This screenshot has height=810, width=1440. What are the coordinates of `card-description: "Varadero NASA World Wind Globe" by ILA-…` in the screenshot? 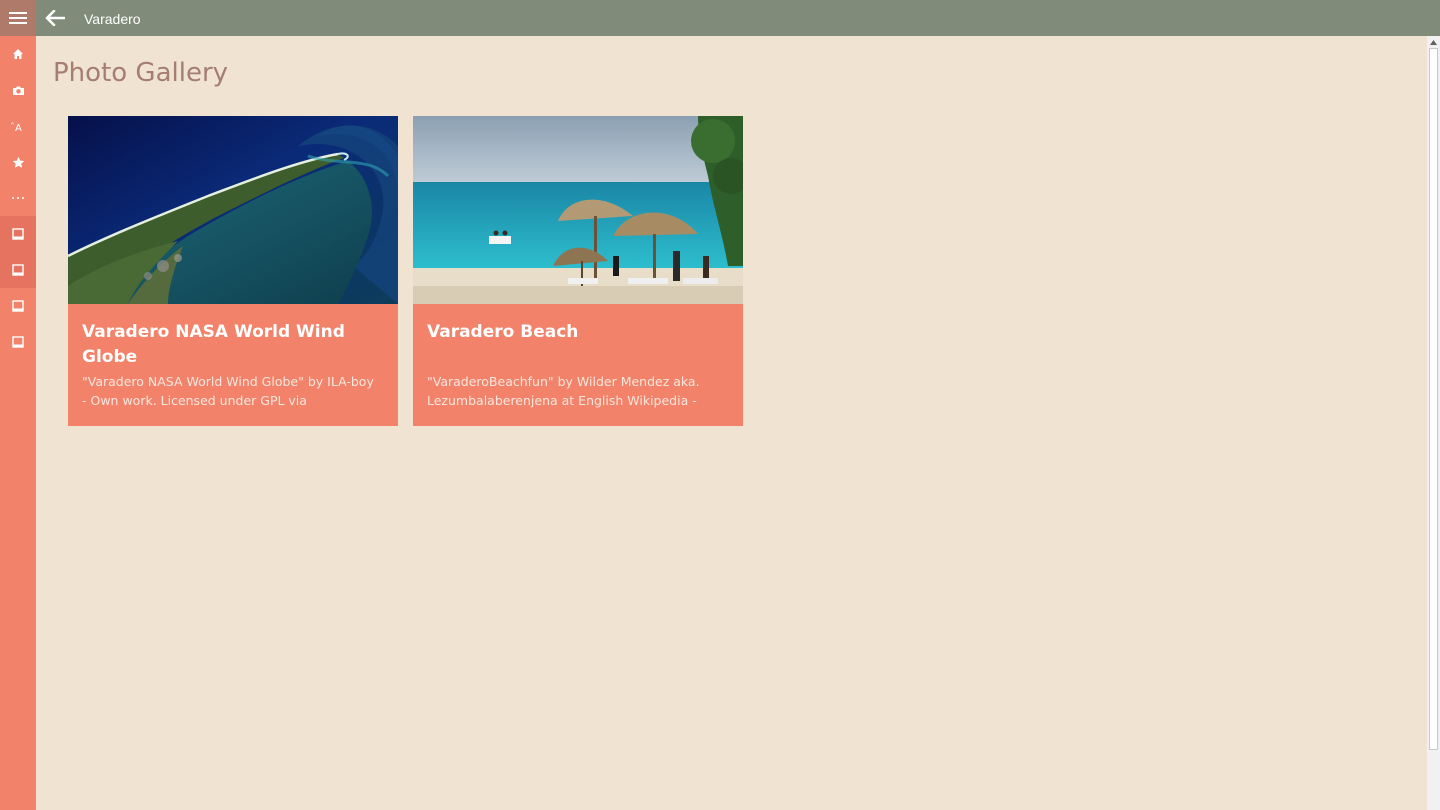 It's located at (228, 391).